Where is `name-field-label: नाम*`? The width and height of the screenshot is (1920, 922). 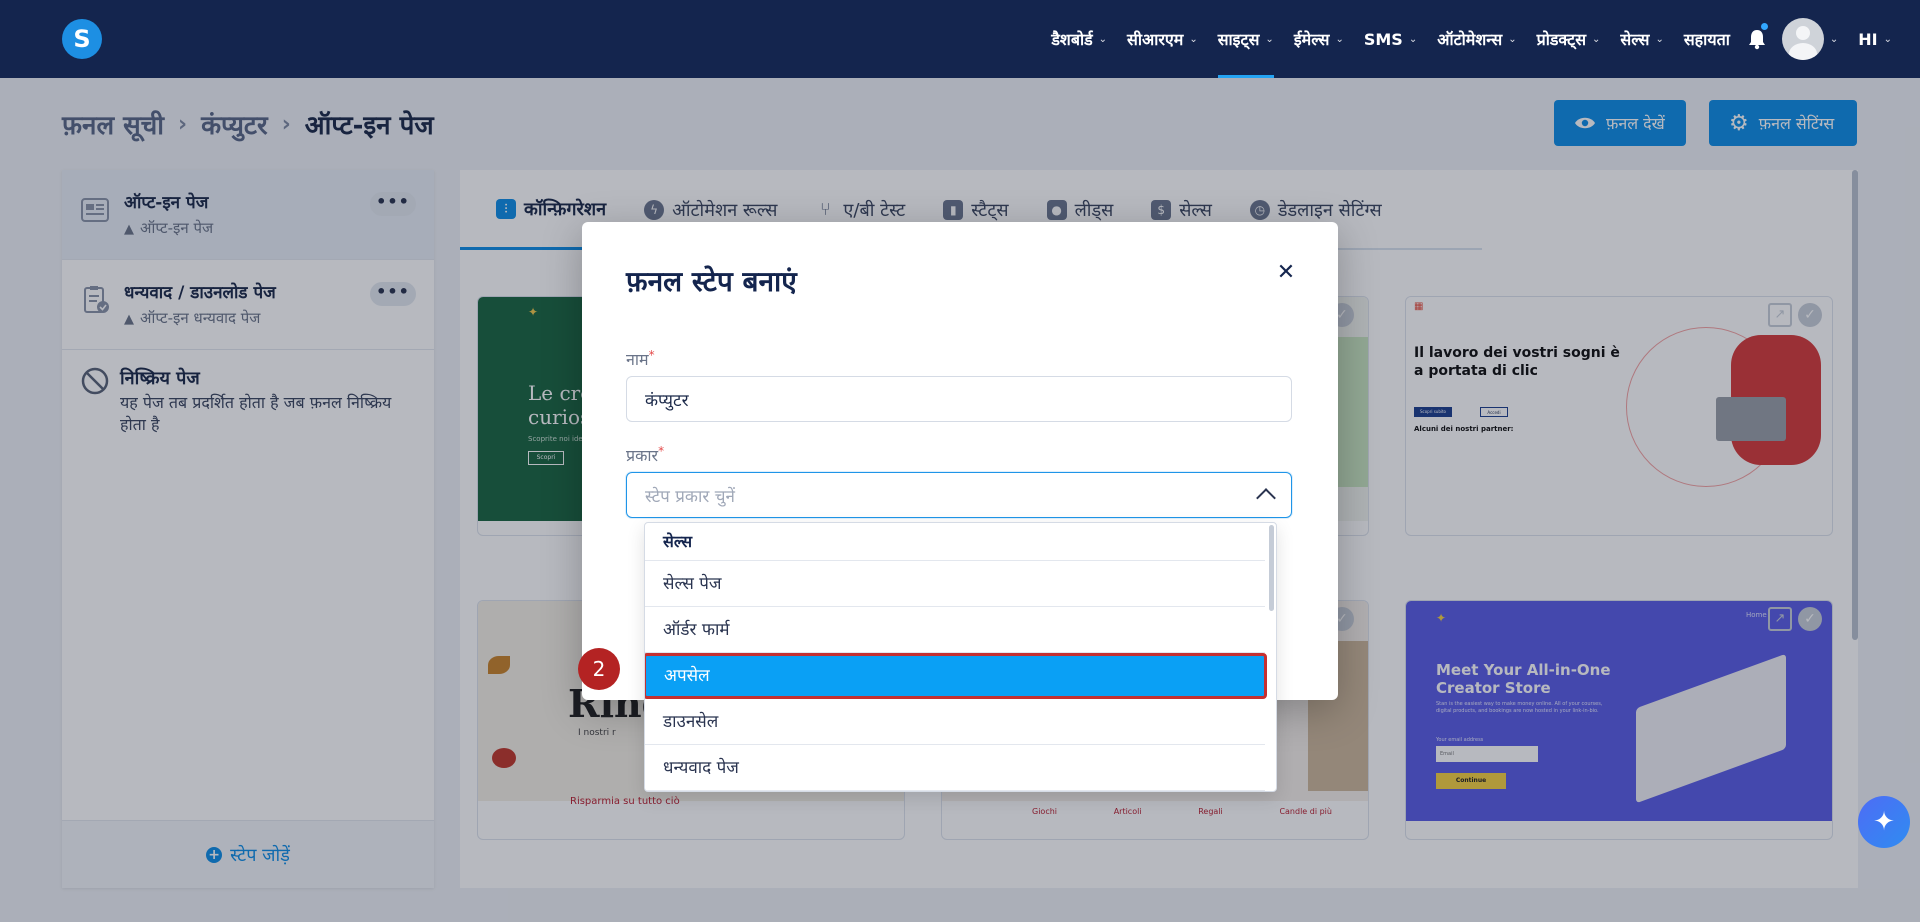
name-field-label: नाम* is located at coordinates (640, 359).